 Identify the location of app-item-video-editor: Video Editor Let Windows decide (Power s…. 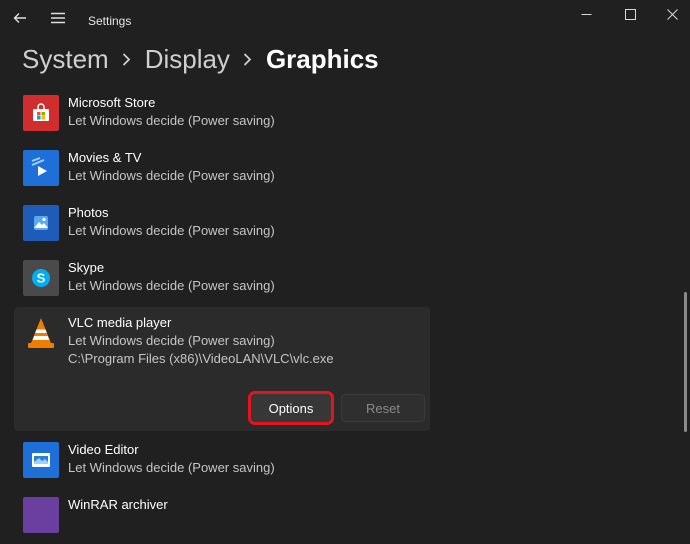
(222, 461).